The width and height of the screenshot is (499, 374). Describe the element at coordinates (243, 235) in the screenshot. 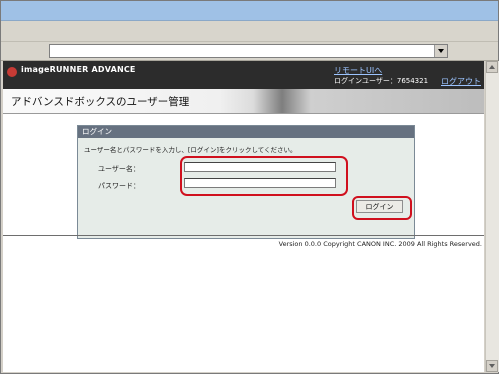

I see `divider` at that location.